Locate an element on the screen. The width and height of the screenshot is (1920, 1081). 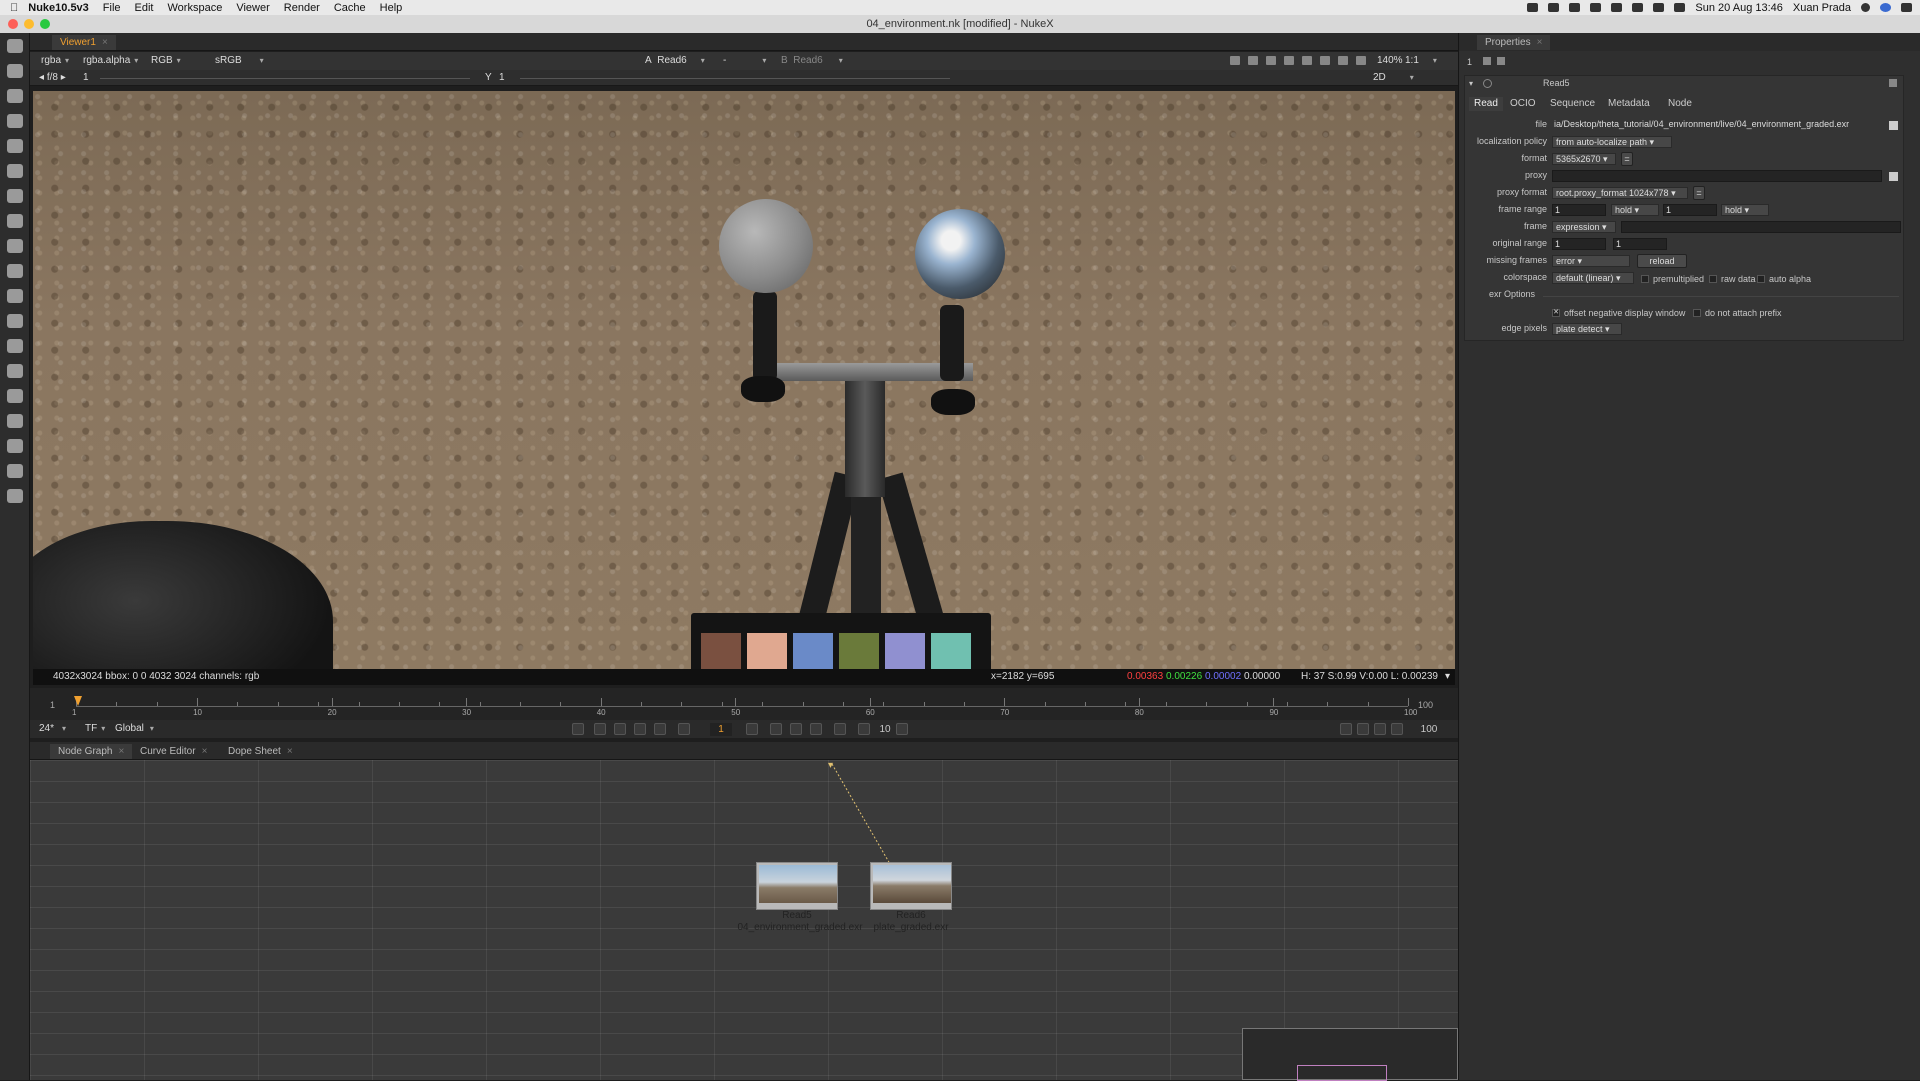
reload-button: reload is located at coordinates (1662, 261).